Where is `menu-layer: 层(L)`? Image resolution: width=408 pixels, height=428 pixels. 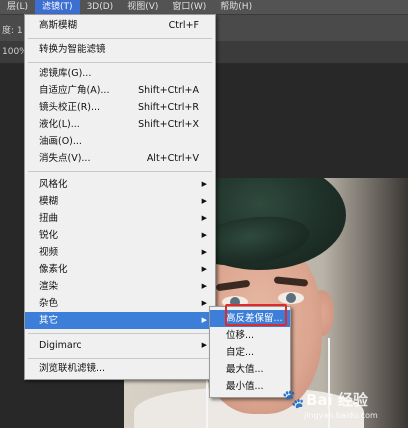
menu-layer: 层(L) is located at coordinates (17, 7).